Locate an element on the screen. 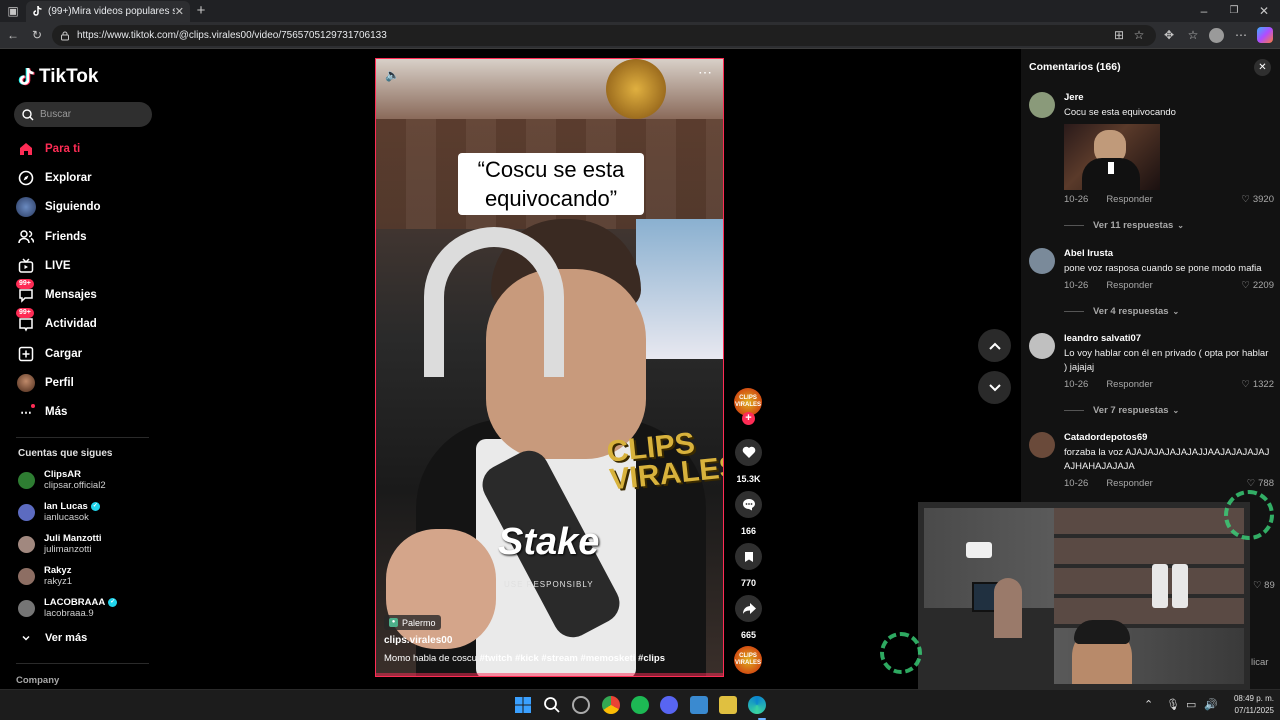  follow-plus-icon: + is located at coordinates (748, 418).